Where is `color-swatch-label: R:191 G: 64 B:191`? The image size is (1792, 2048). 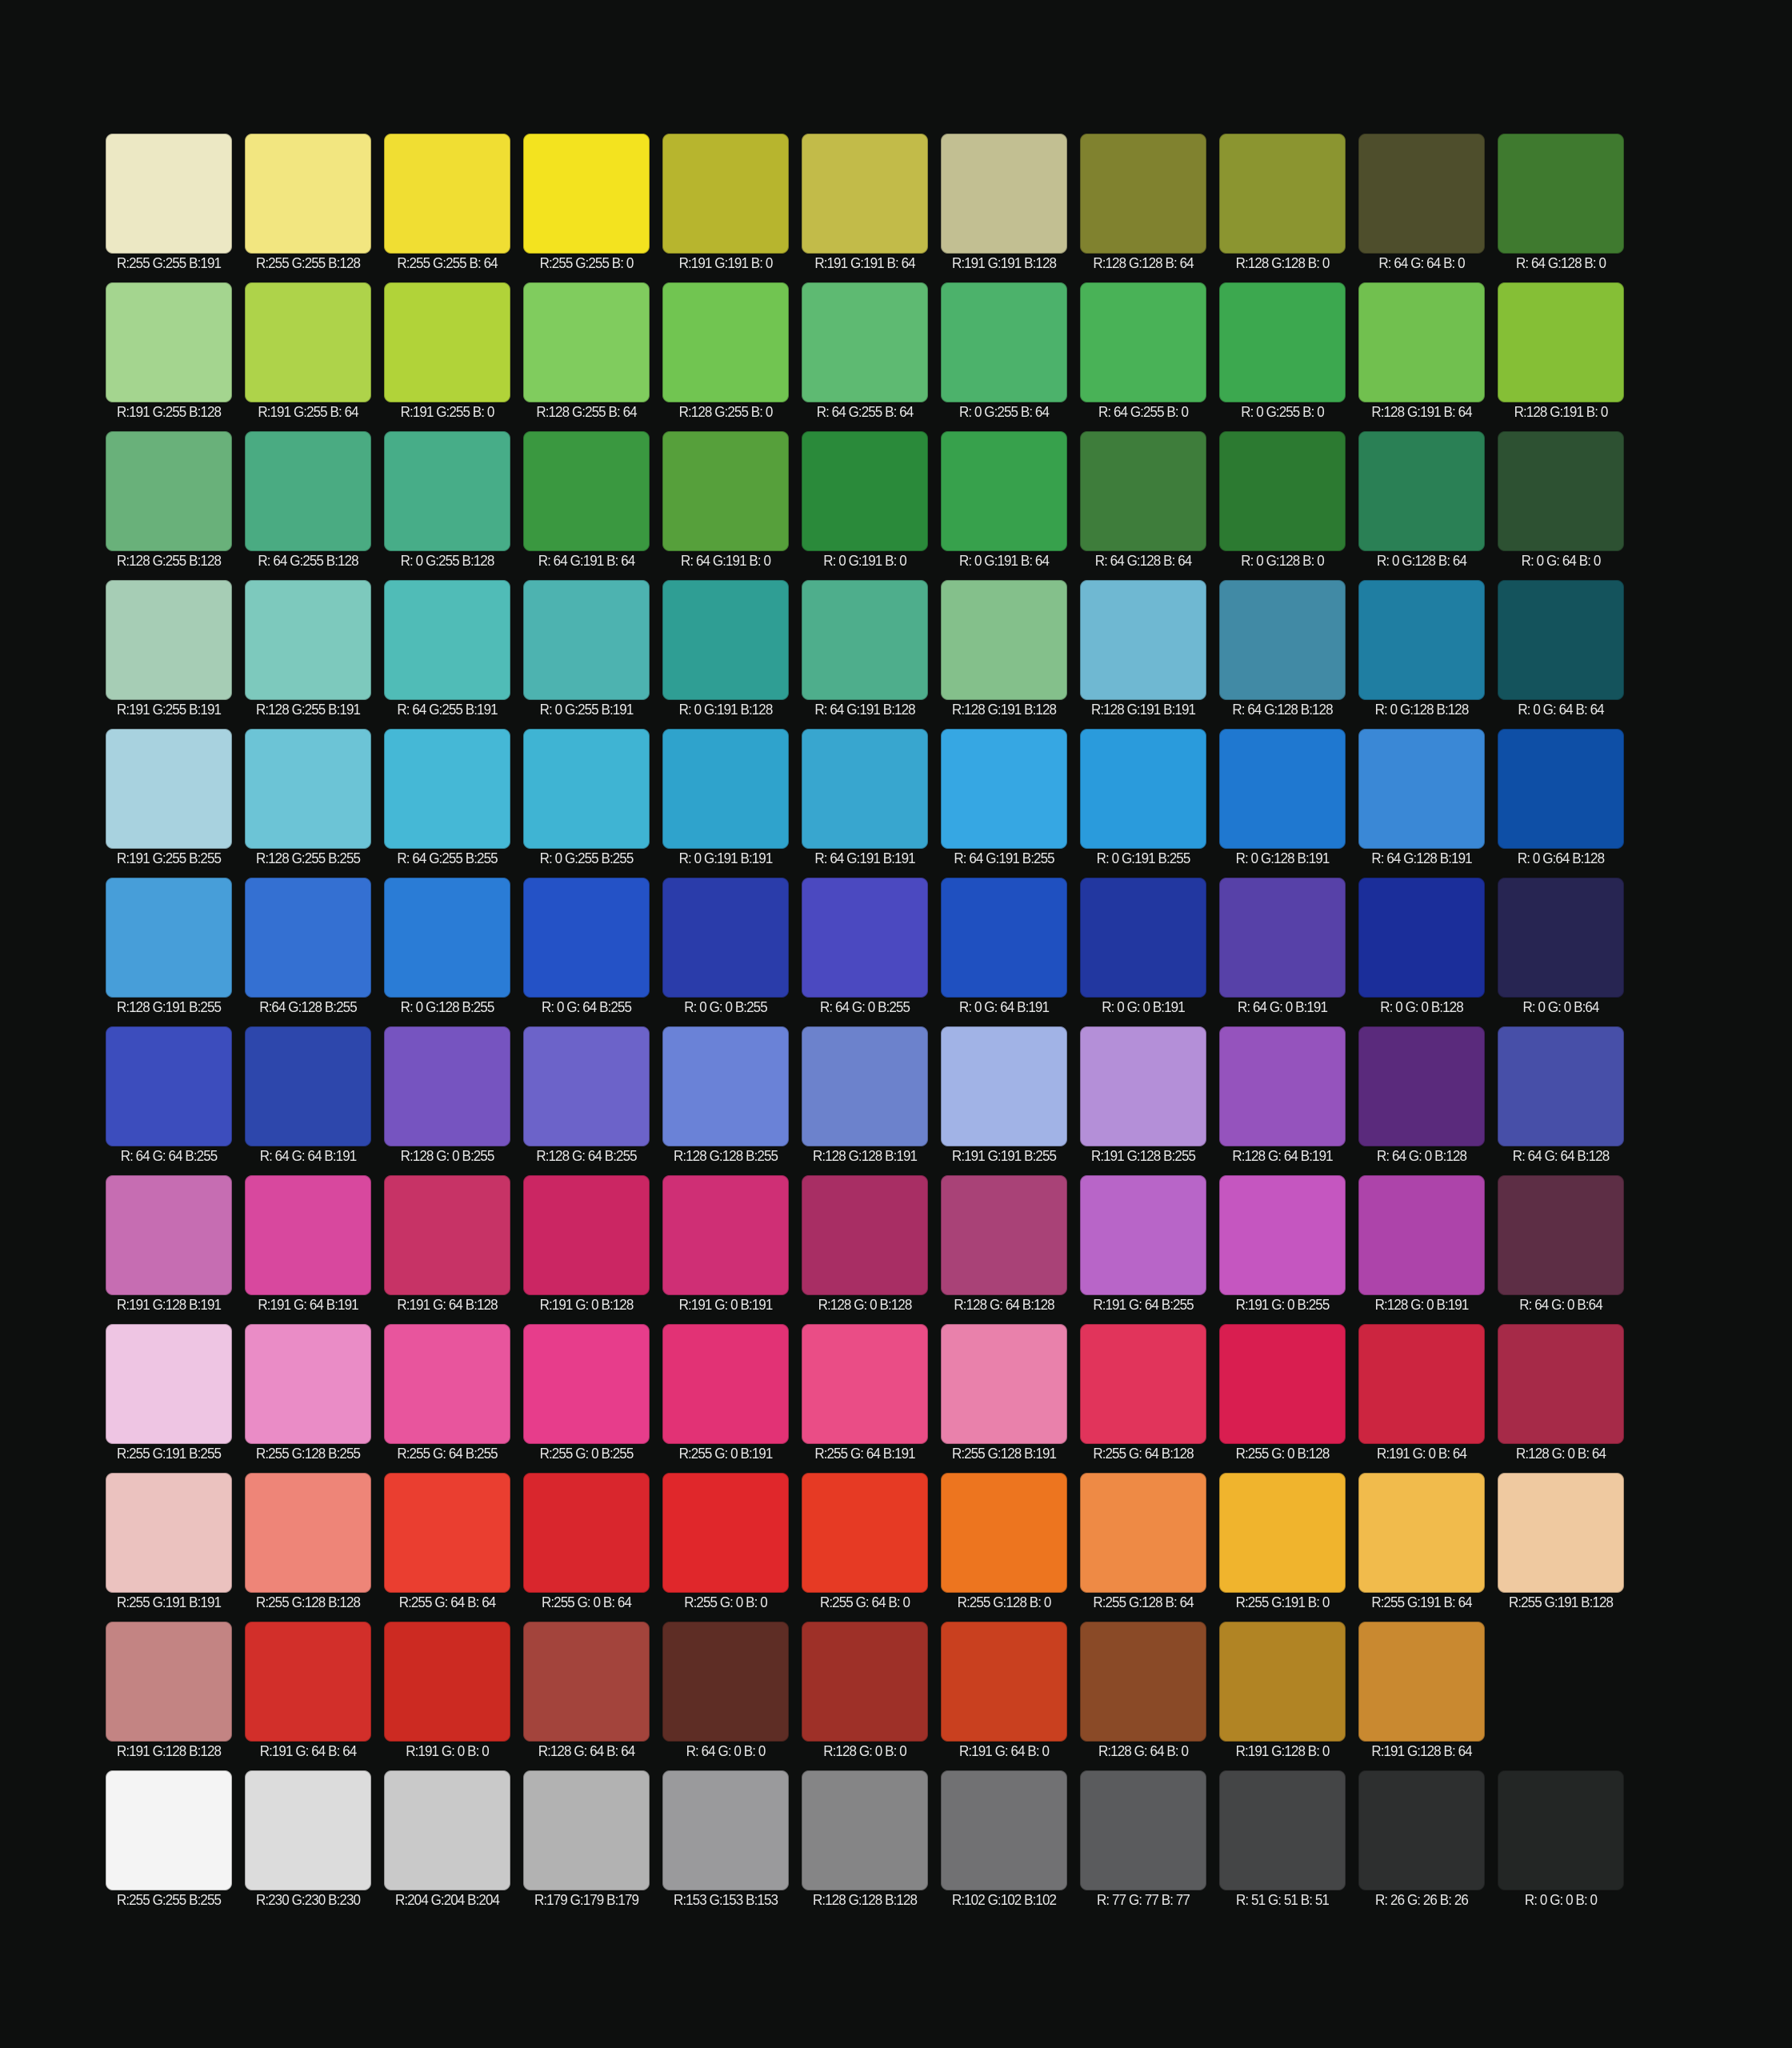 color-swatch-label: R:191 G: 64 B:191 is located at coordinates (308, 1304).